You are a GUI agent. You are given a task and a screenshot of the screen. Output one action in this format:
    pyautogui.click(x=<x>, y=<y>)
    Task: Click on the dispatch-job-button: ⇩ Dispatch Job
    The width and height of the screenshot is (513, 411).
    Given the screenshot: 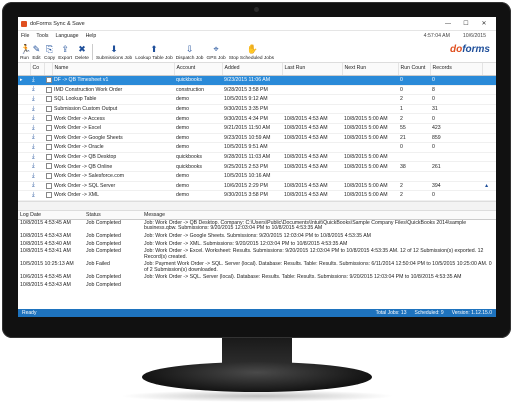 What is the action you would take?
    pyautogui.click(x=190, y=53)
    